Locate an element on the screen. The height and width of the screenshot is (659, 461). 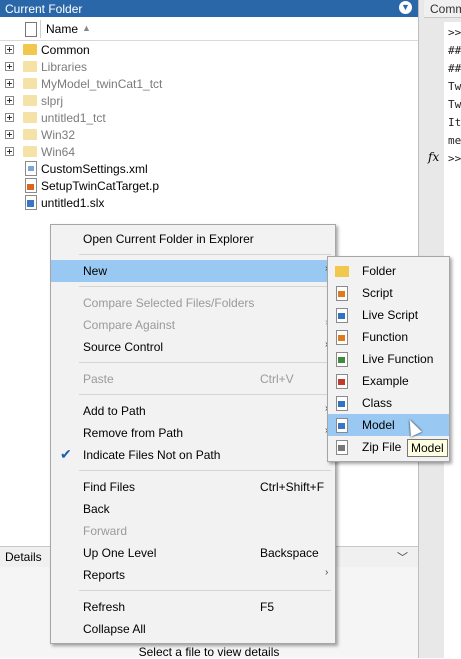
panel-actions-icon: ▼ is located at coordinates (405, 7).